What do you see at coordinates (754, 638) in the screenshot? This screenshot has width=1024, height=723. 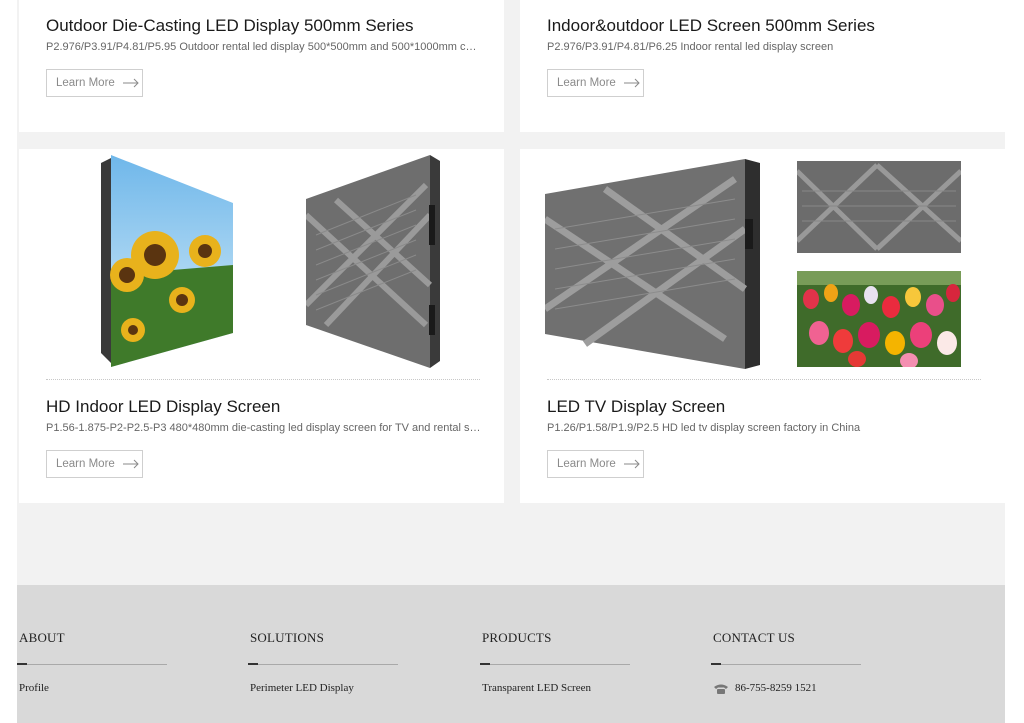 I see `footer-heading: CONTACT US` at bounding box center [754, 638].